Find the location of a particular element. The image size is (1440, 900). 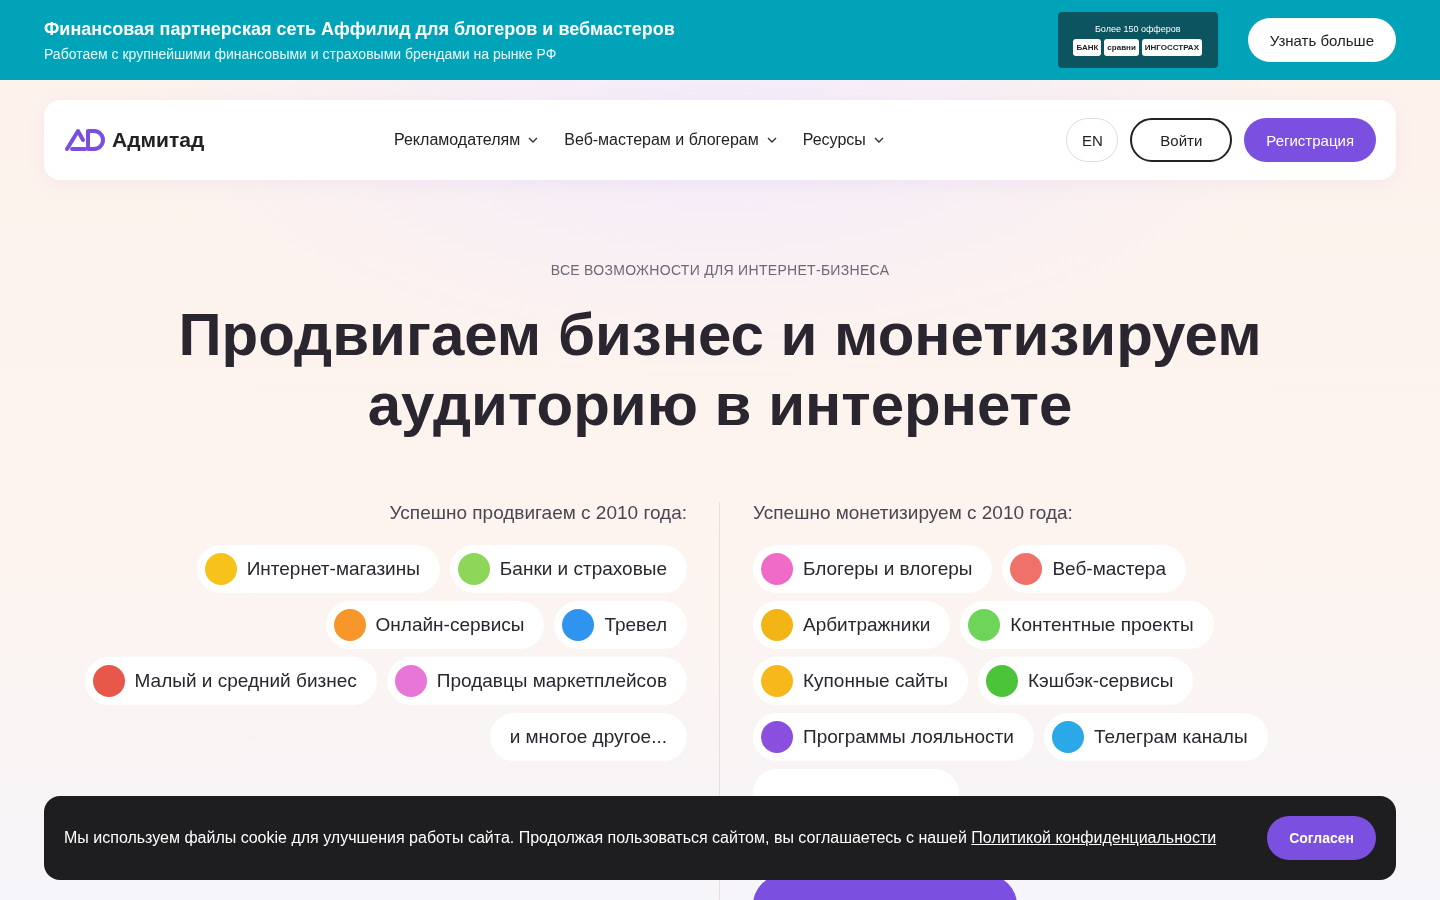

nav-menu-item: Веб-мастерам и блогерам is located at coordinates (670, 140).